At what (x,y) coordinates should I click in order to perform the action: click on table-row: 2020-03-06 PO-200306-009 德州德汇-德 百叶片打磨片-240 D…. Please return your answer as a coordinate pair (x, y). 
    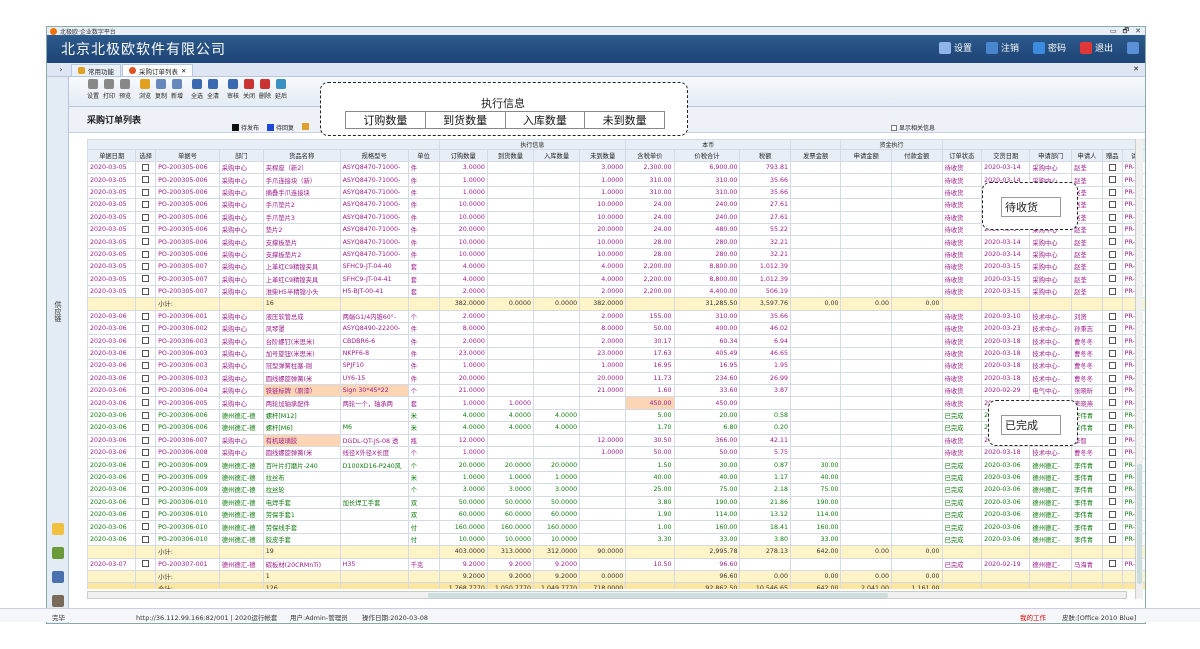
    Looking at the image, I should click on (616, 465).